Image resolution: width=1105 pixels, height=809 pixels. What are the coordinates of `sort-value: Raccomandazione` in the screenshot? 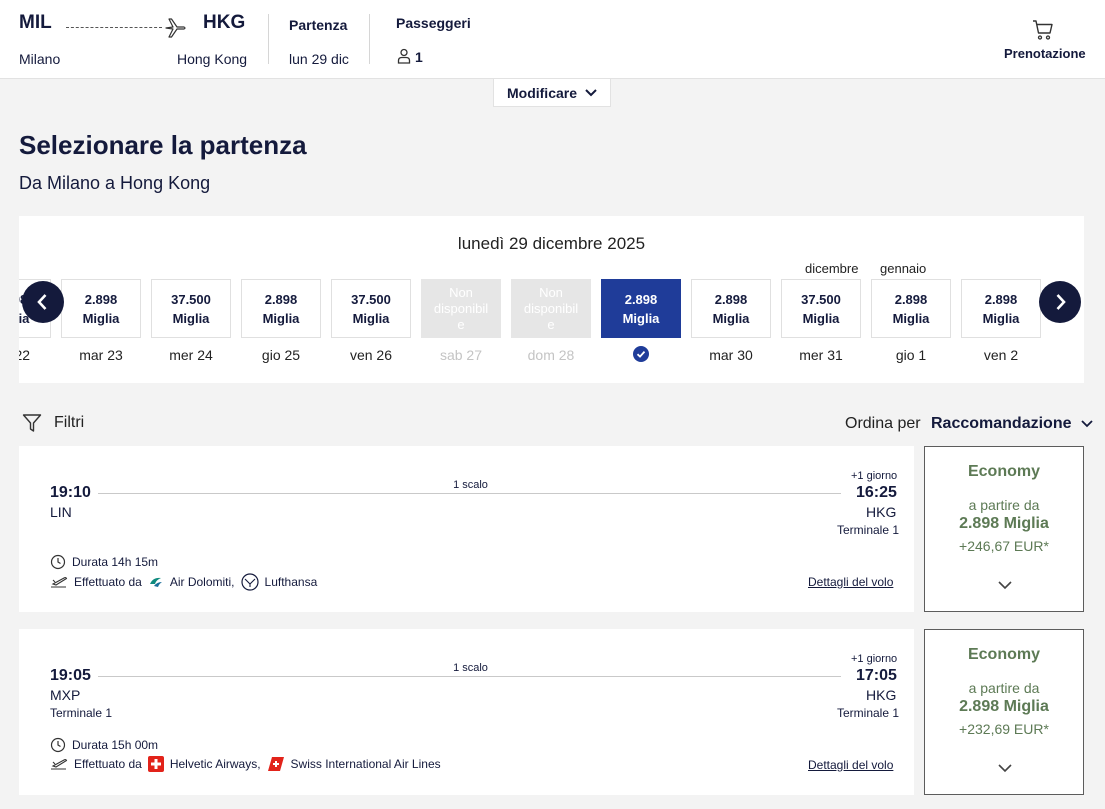 It's located at (1001, 423).